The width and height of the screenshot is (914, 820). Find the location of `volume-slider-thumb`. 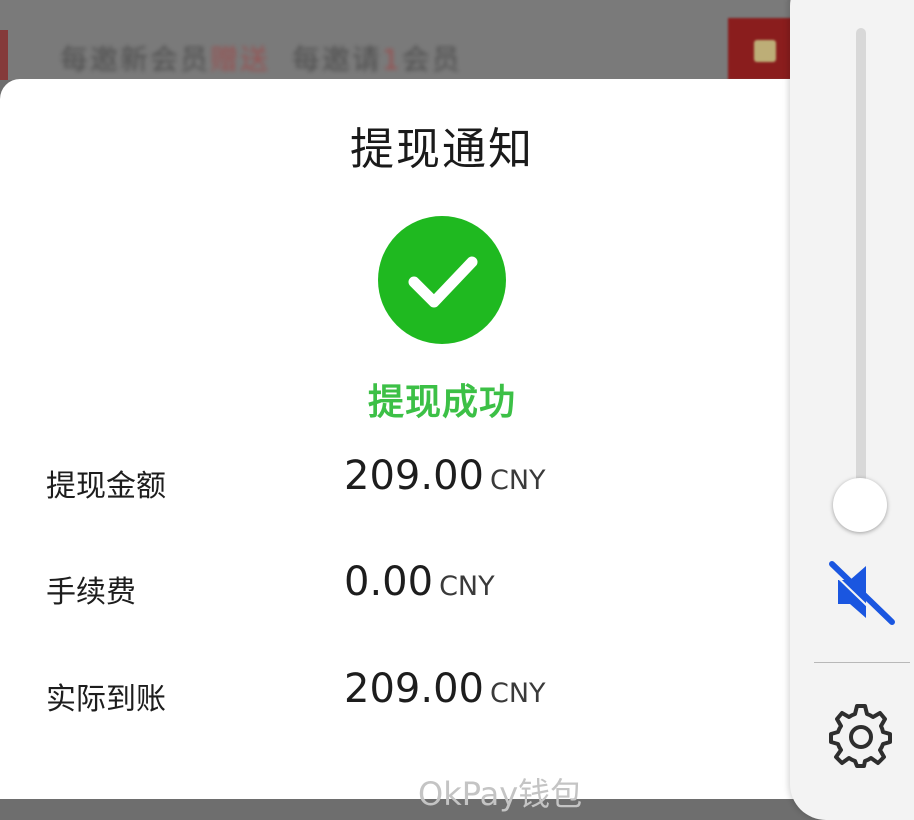

volume-slider-thumb is located at coordinates (860, 505).